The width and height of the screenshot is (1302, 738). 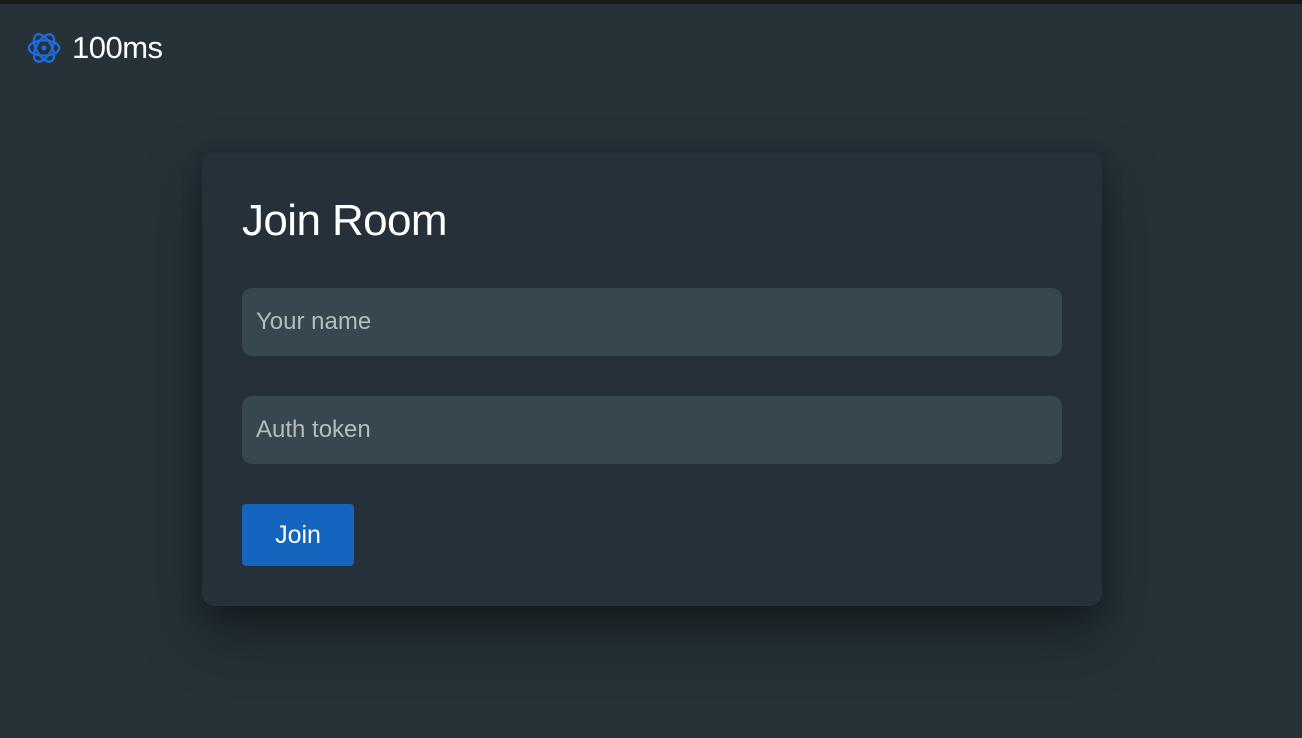 I want to click on page-title: Join Room, so click(x=345, y=220).